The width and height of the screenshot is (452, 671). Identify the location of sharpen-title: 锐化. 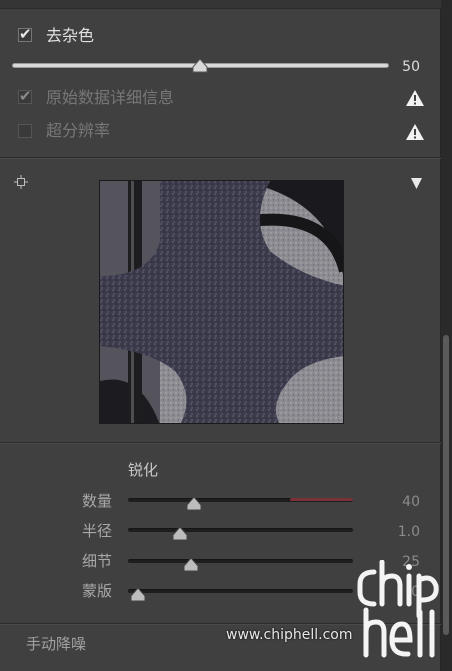
(143, 470).